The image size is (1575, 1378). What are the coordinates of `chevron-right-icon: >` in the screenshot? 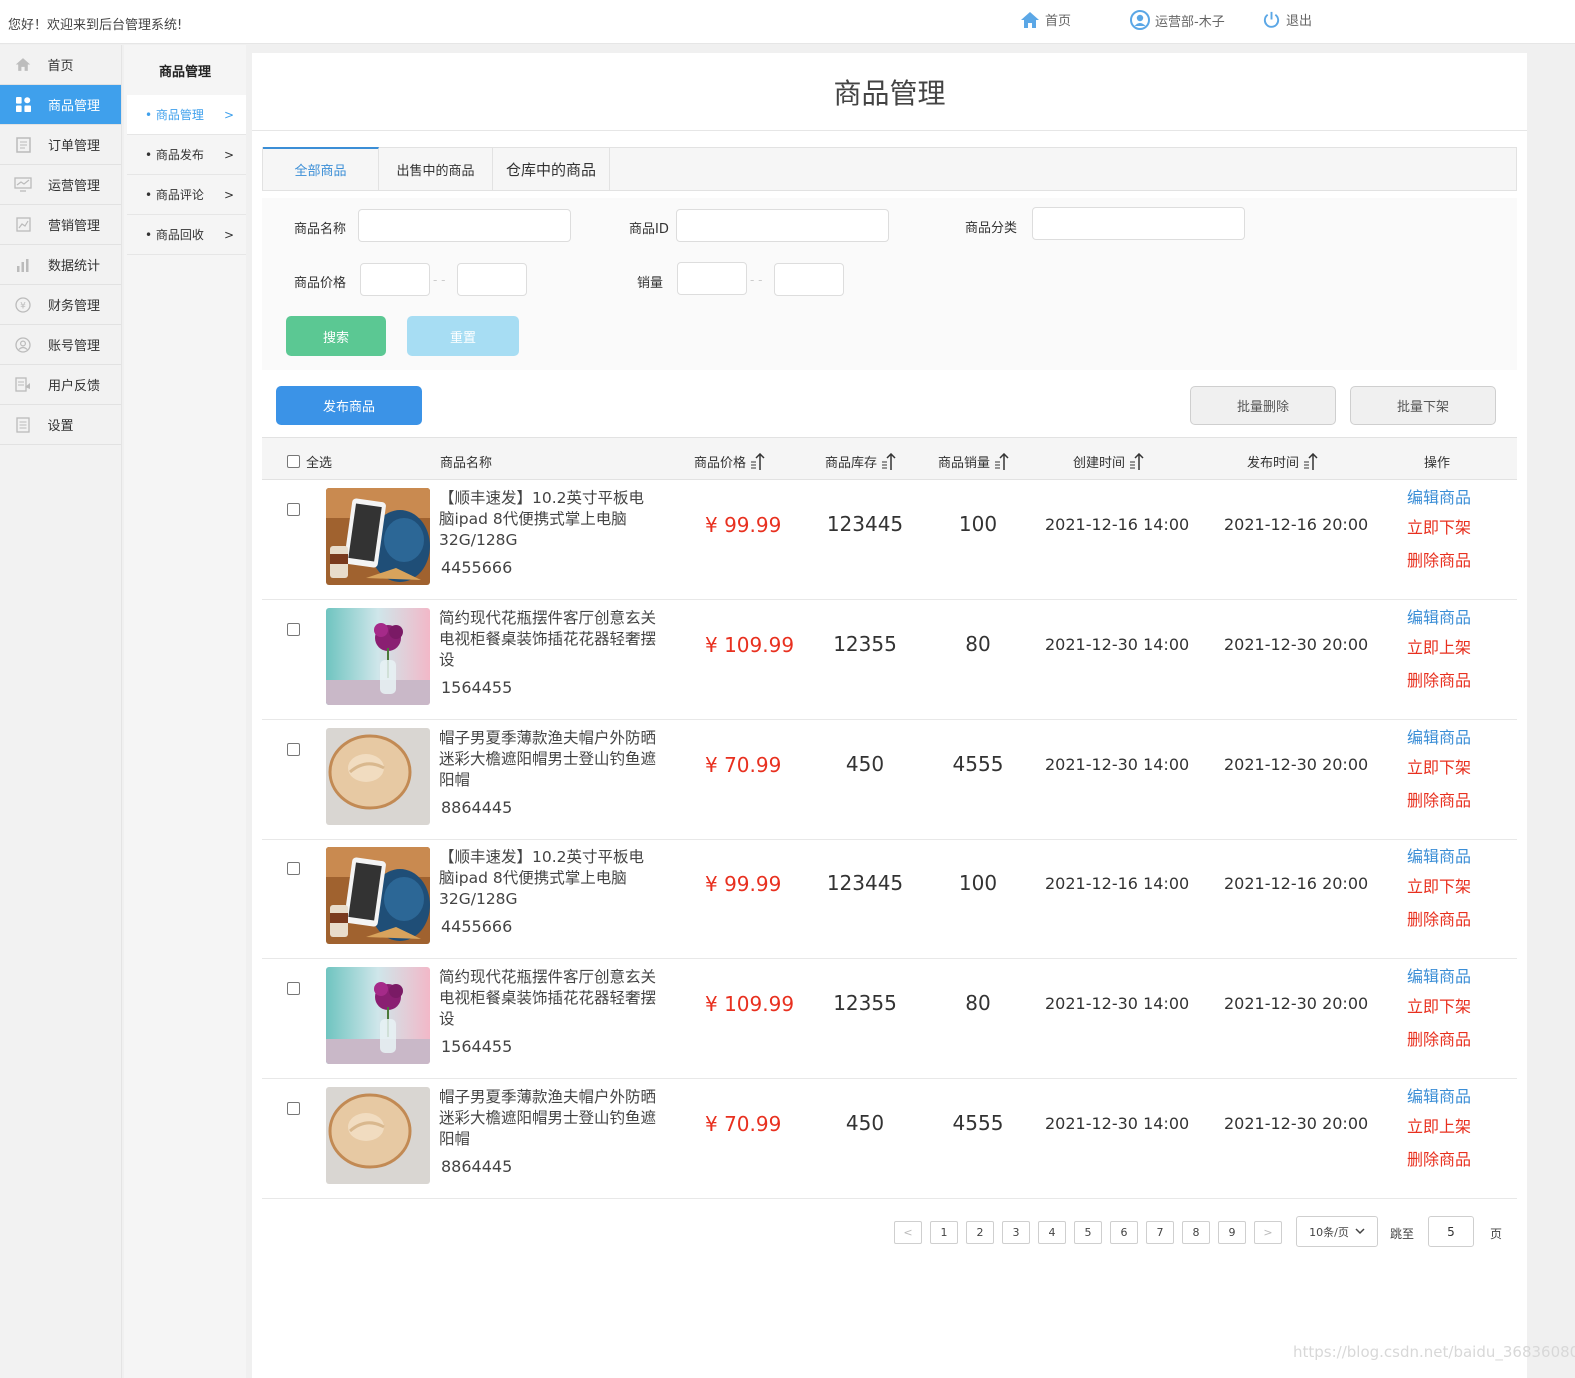 It's located at (228, 114).